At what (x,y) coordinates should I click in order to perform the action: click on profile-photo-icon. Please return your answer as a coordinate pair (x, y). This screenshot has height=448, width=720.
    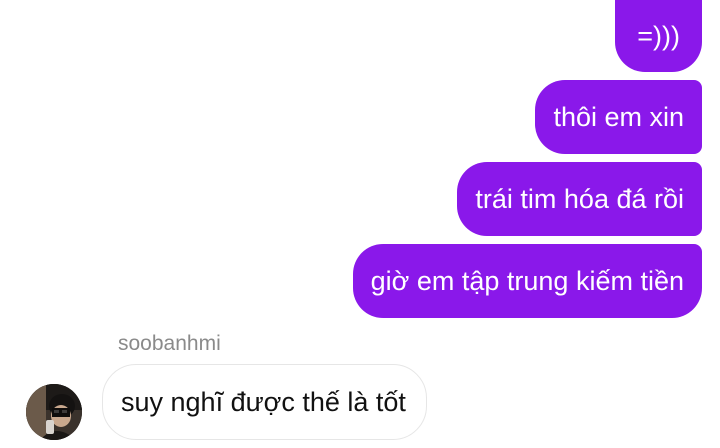
    Looking at the image, I should click on (54, 412).